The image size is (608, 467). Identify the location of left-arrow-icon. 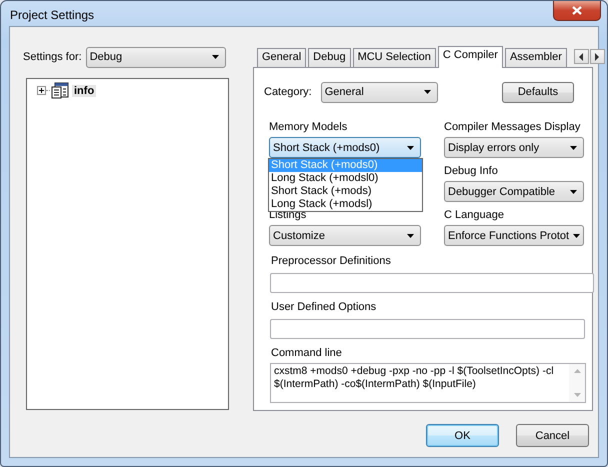
(581, 56).